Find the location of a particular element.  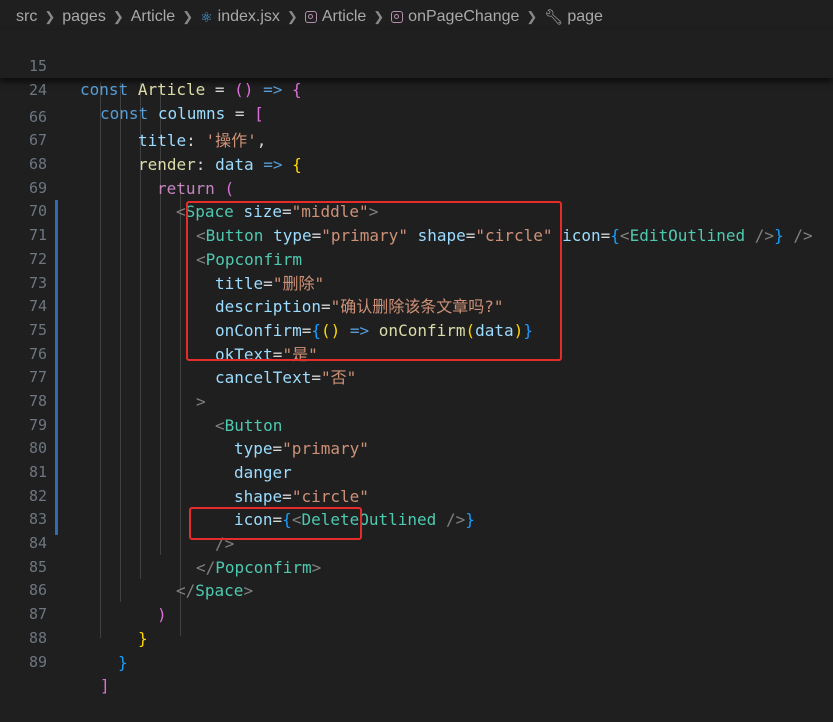

code-line: 85 </Space> is located at coordinates (416, 566).